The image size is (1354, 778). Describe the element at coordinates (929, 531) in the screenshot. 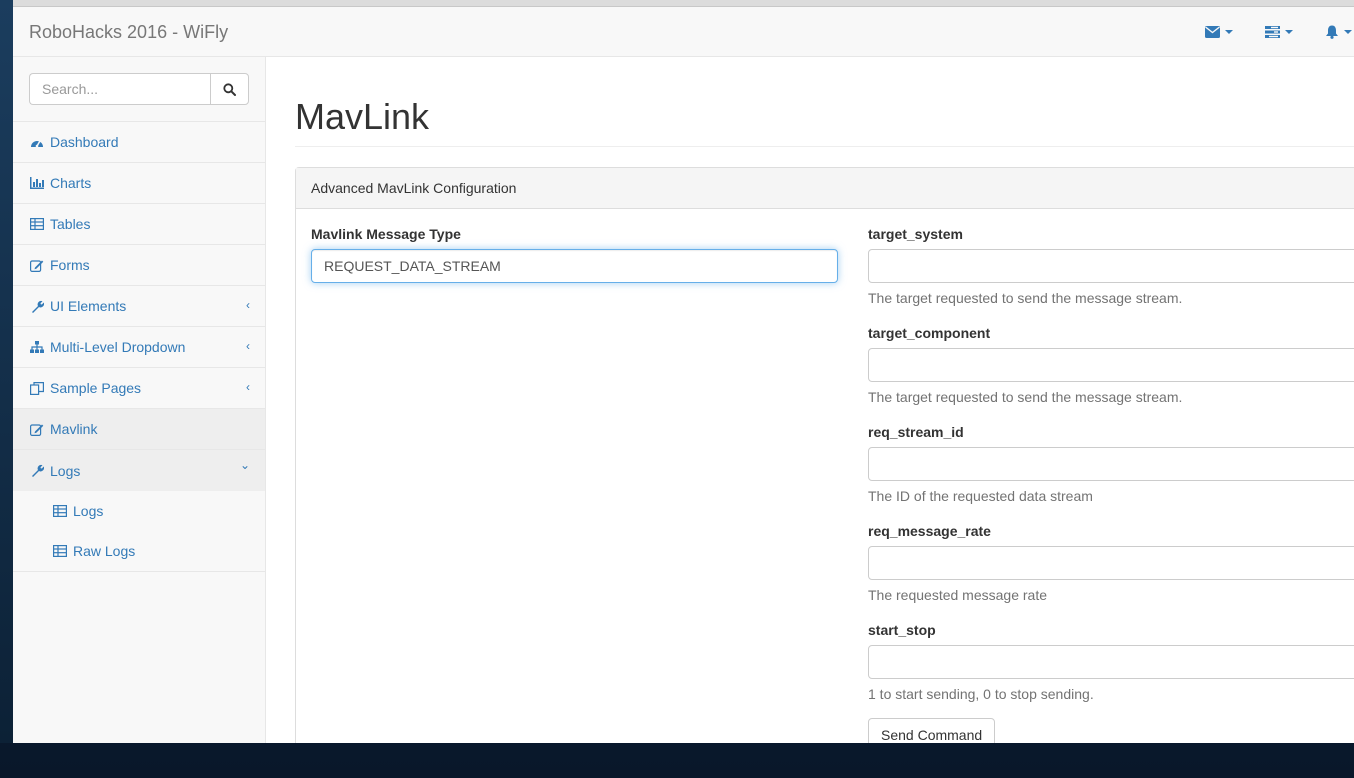

I see `req-message-rate-label: req_message_rate` at that location.